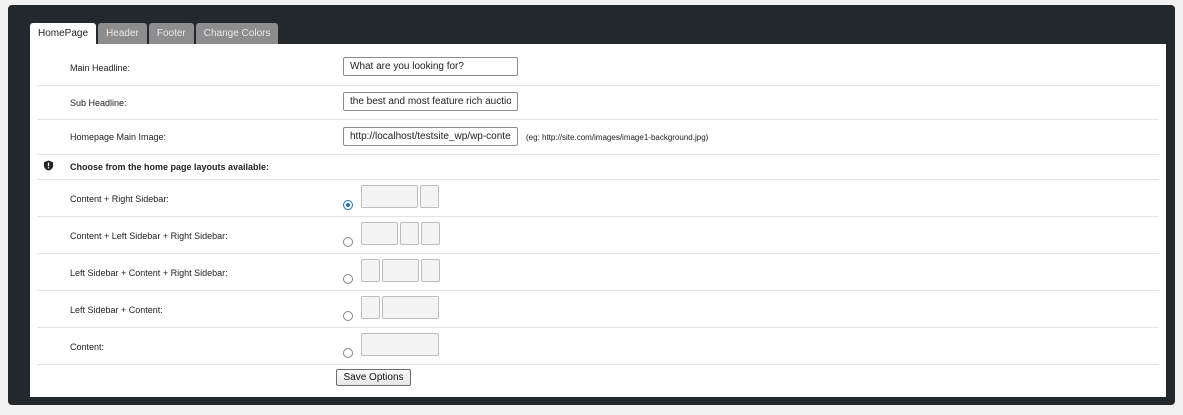 This screenshot has width=1183, height=415. Describe the element at coordinates (400, 233) in the screenshot. I see `layout-preview-content-left-right` at that location.